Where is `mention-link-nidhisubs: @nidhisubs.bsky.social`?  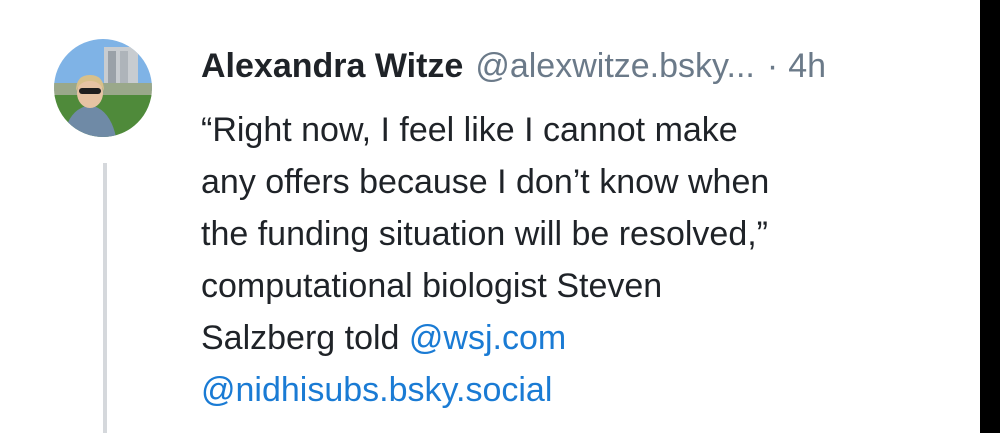
mention-link-nidhisubs: @nidhisubs.bsky.social is located at coordinates (376, 390).